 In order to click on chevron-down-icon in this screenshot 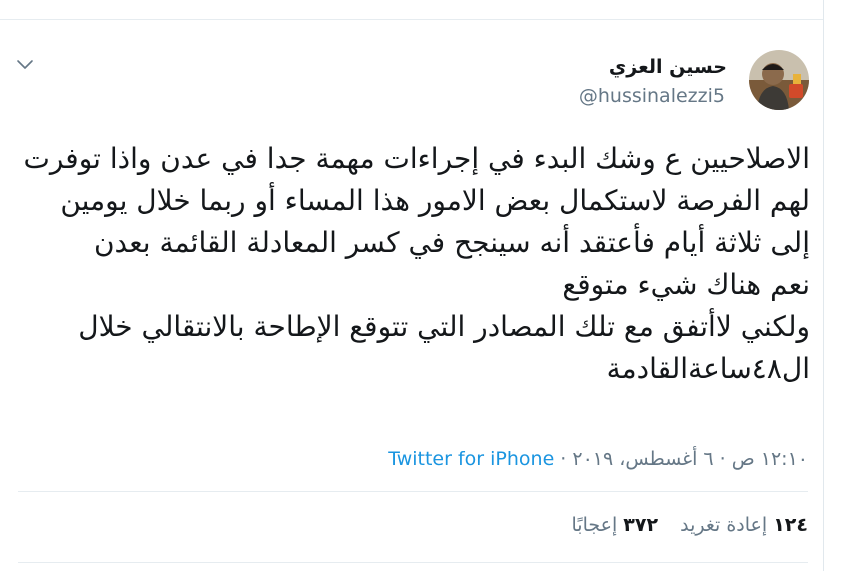, I will do `click(25, 65)`.